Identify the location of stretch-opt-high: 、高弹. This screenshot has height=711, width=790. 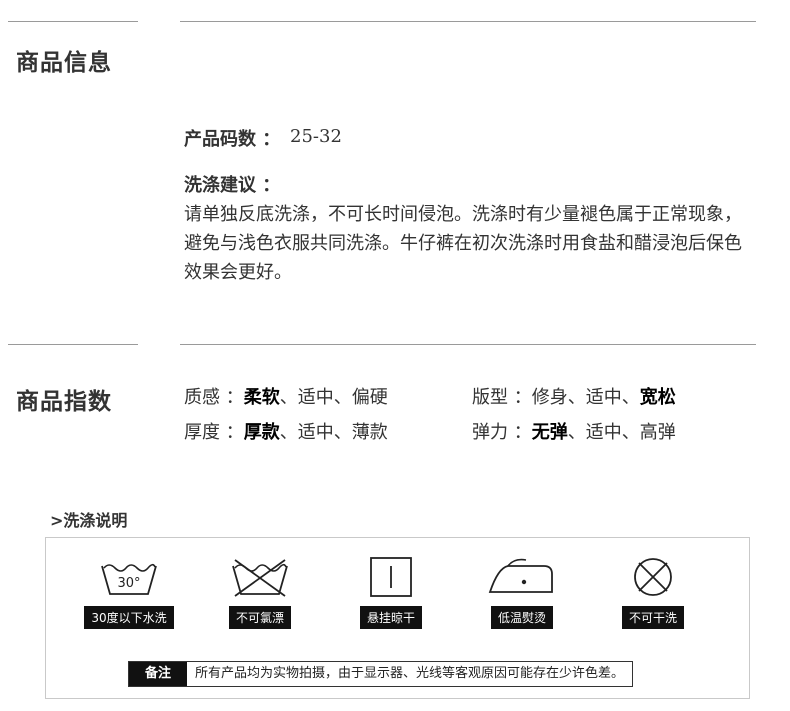
(648, 432).